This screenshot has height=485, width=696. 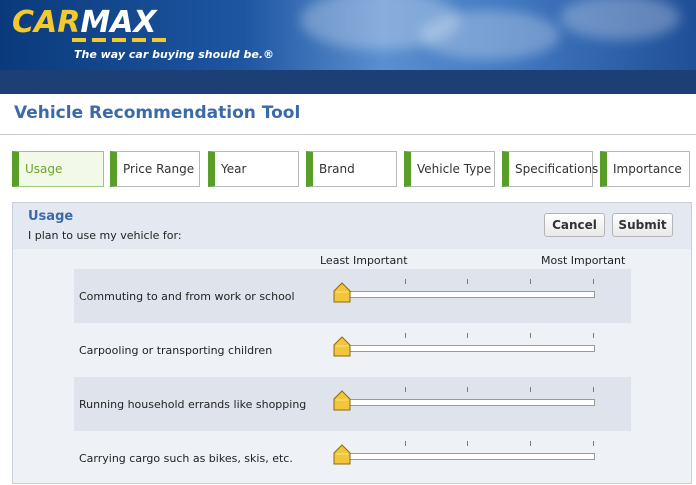 I want to click on usage-row-commuting: Commuting to and from work or school, so click(x=352, y=296).